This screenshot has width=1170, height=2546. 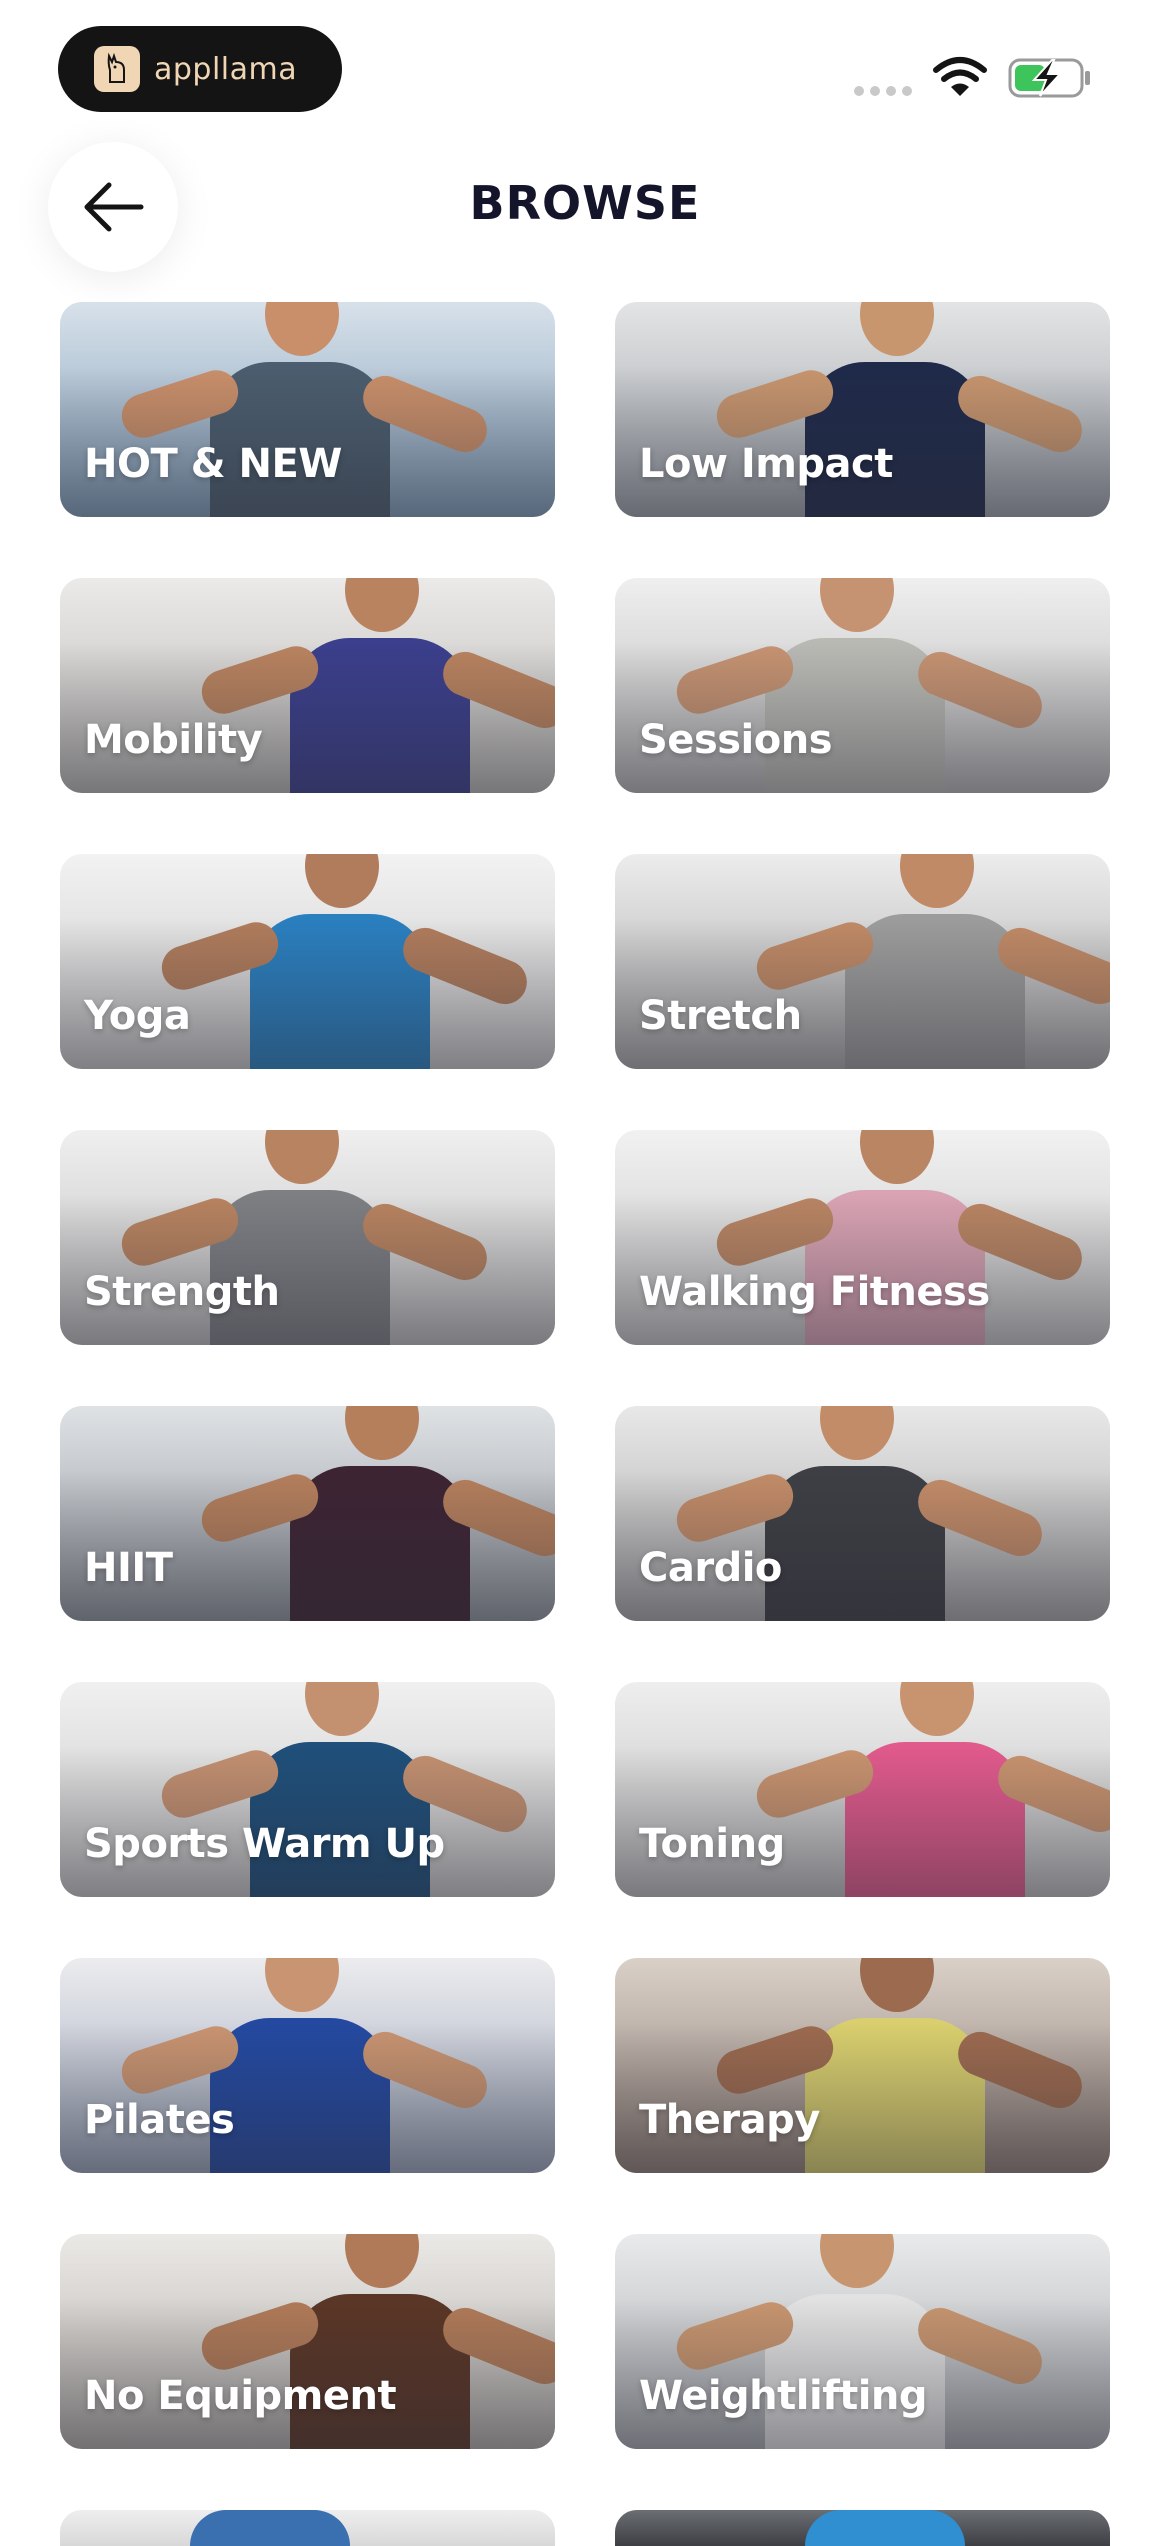 What do you see at coordinates (710, 1568) in the screenshot?
I see `category-label: Cardio` at bounding box center [710, 1568].